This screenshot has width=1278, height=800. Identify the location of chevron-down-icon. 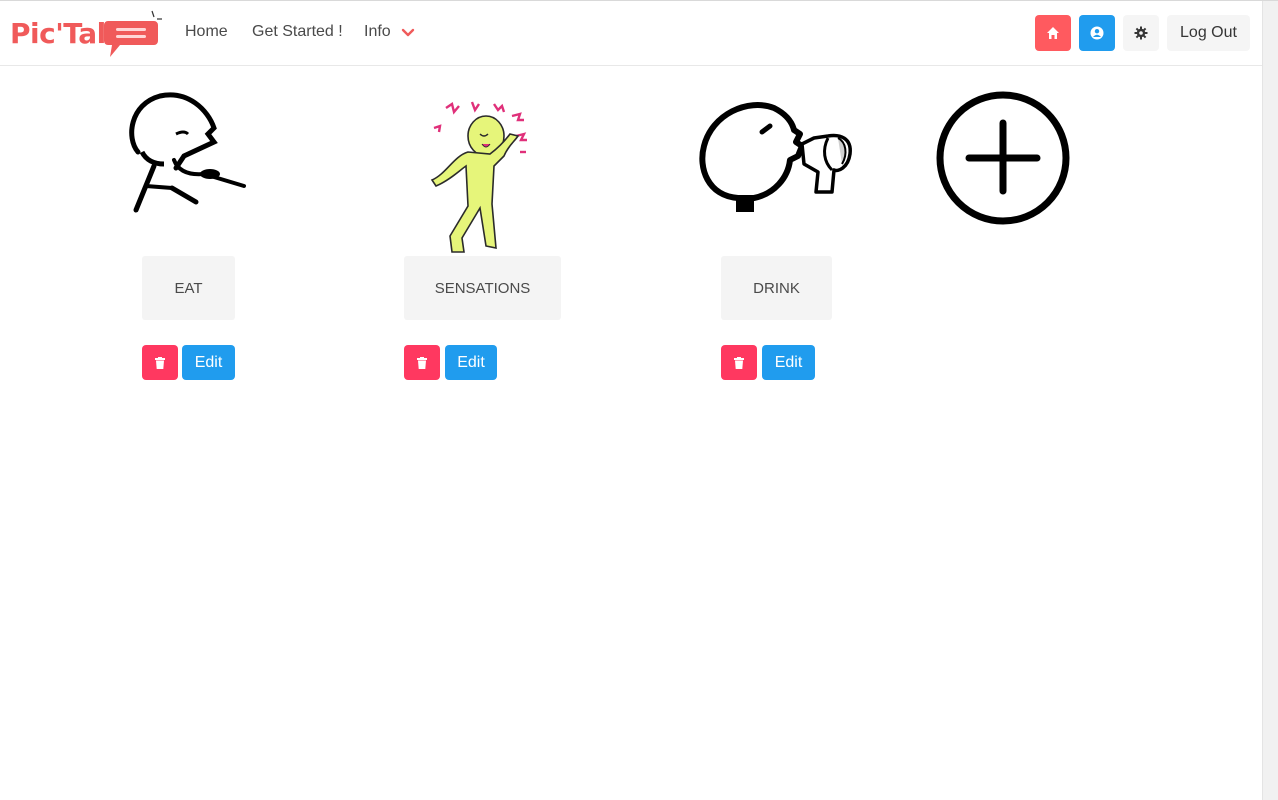
(408, 33).